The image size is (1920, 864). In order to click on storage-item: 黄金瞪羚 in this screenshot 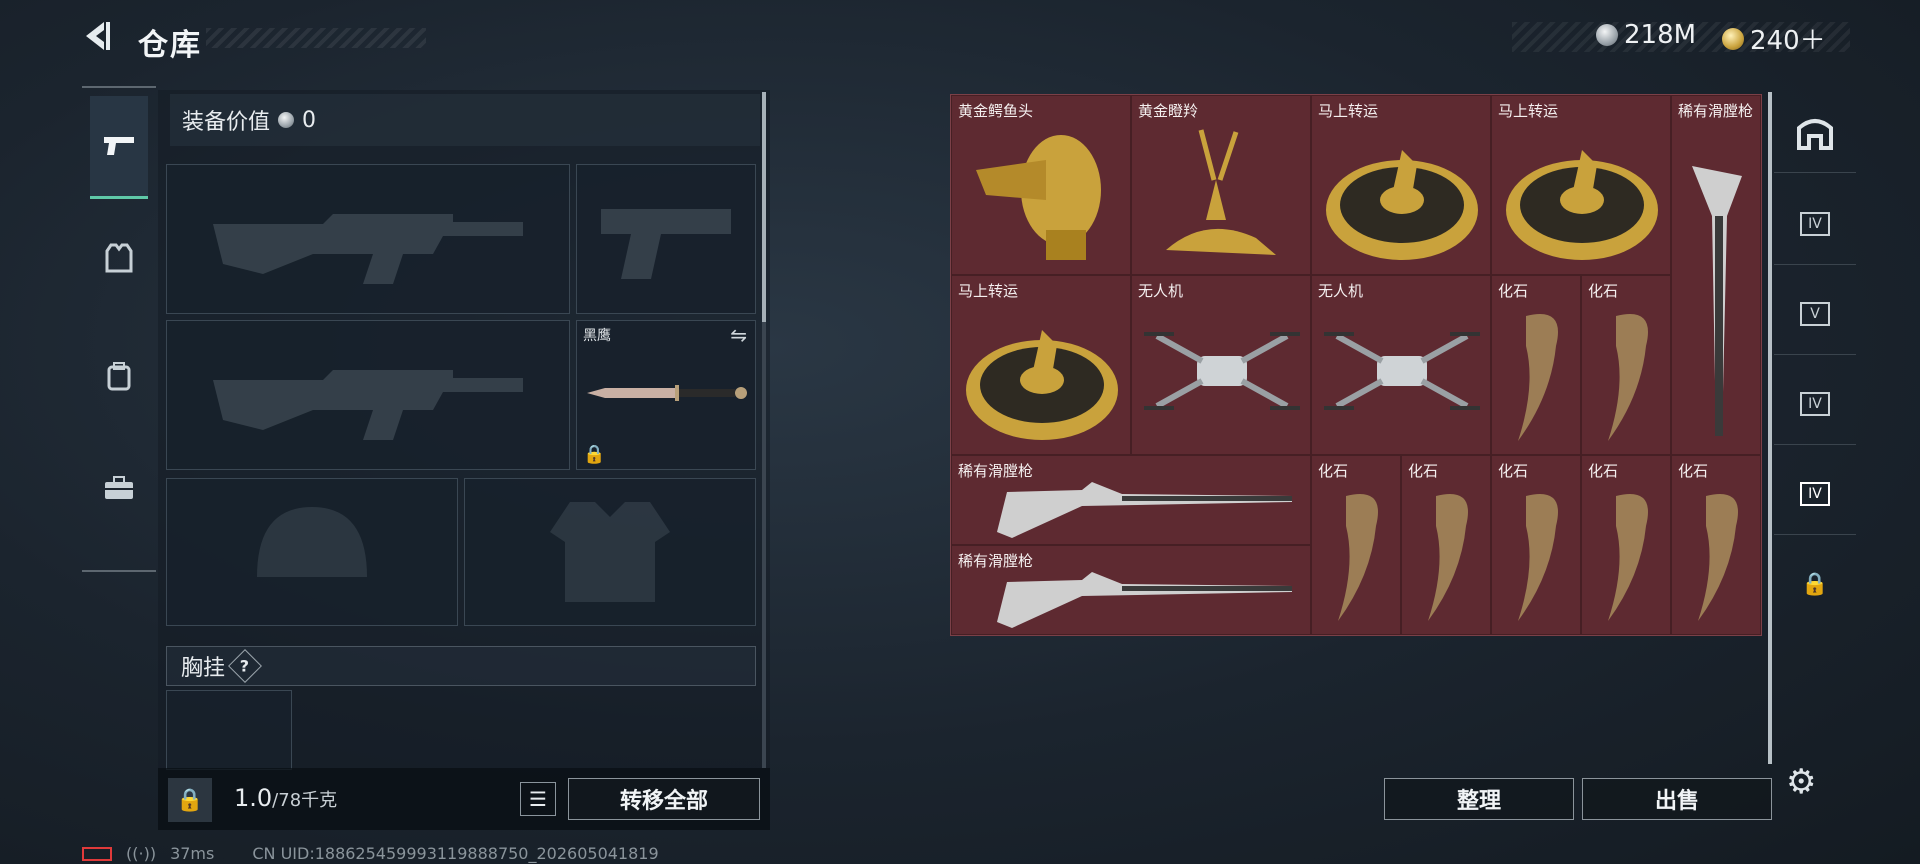, I will do `click(1221, 185)`.